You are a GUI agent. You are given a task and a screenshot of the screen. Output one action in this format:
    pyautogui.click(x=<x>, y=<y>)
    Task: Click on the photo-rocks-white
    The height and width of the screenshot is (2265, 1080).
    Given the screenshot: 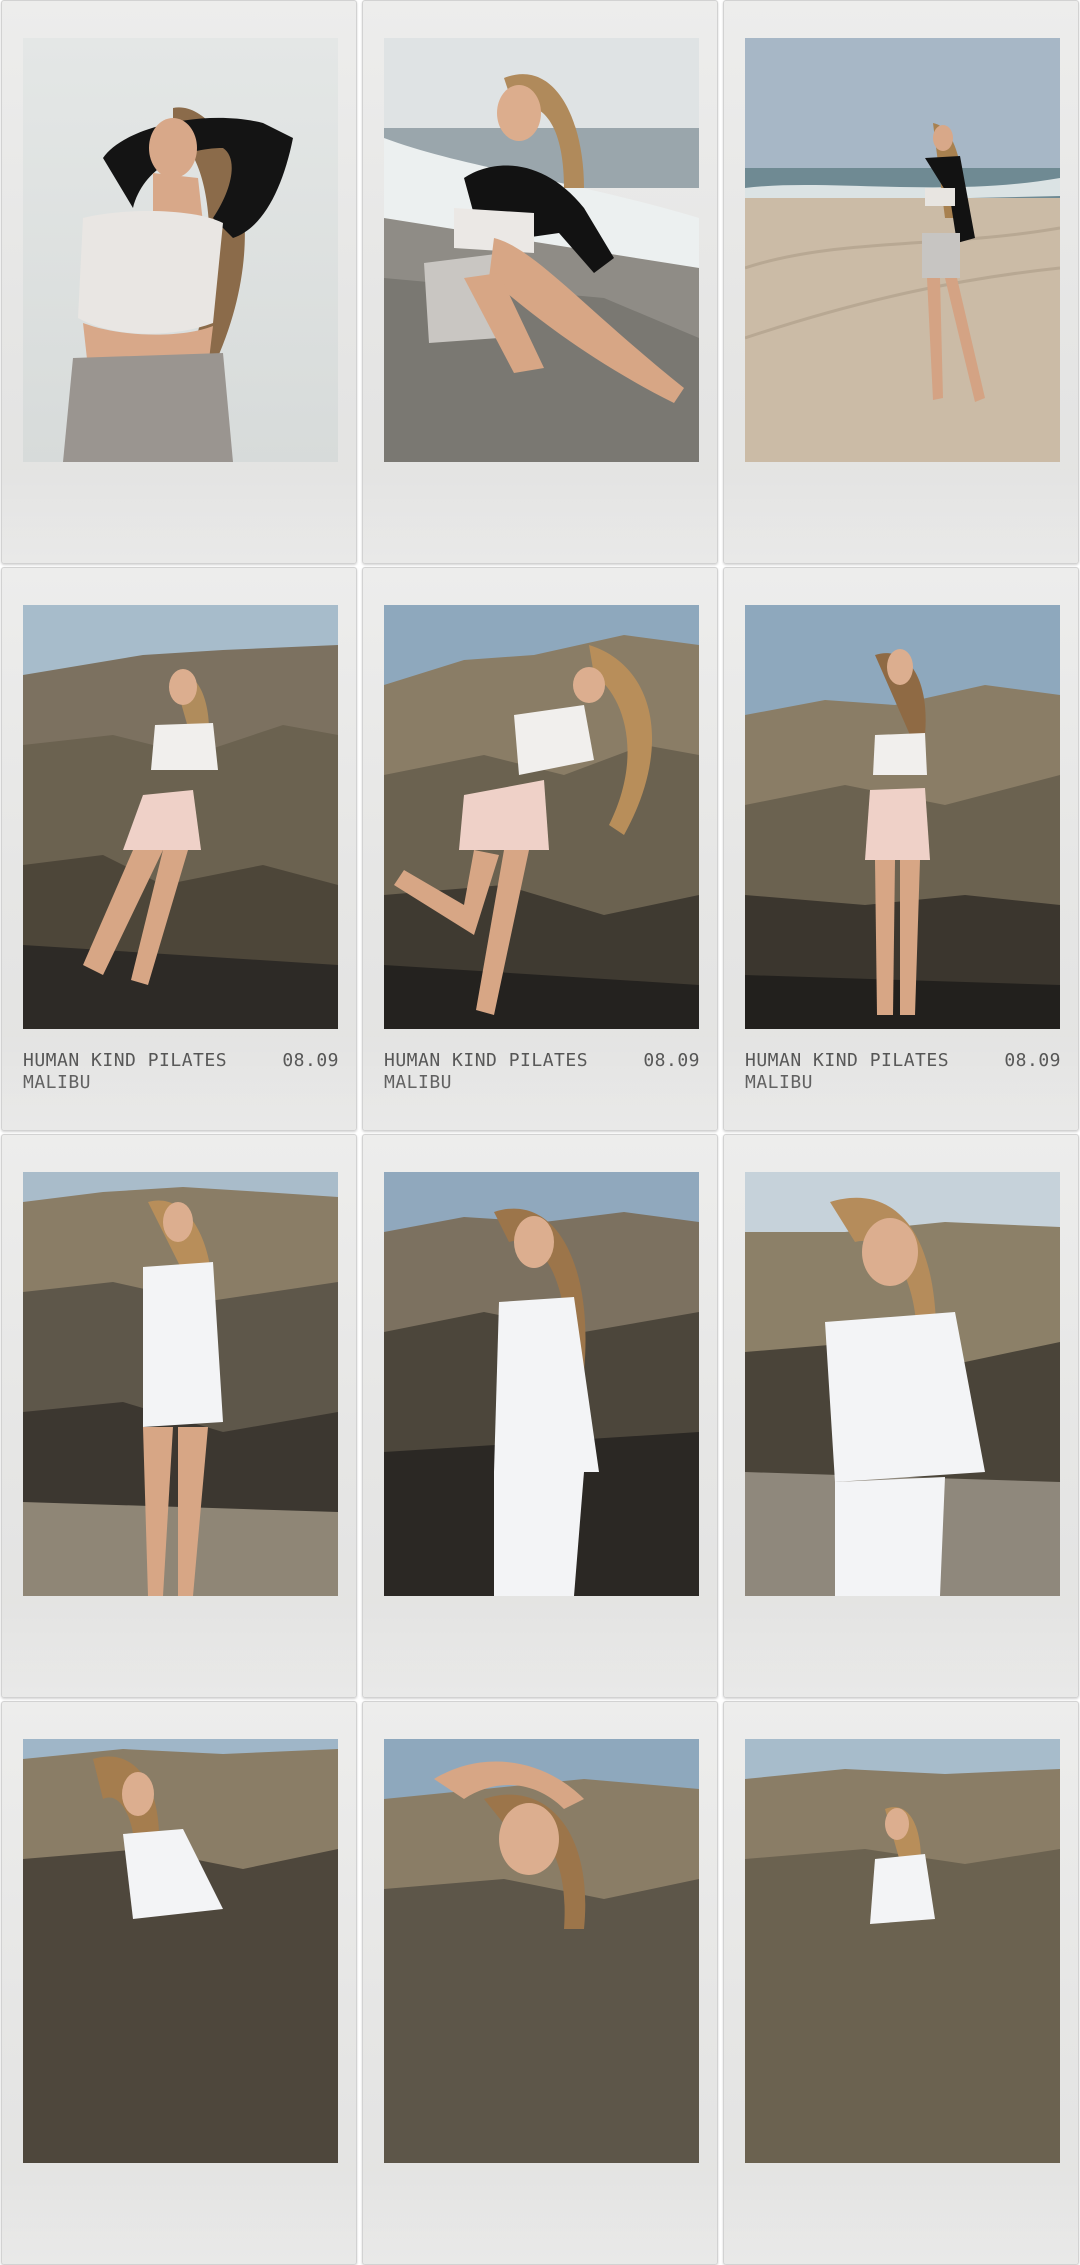 What is the action you would take?
    pyautogui.click(x=180, y=1384)
    